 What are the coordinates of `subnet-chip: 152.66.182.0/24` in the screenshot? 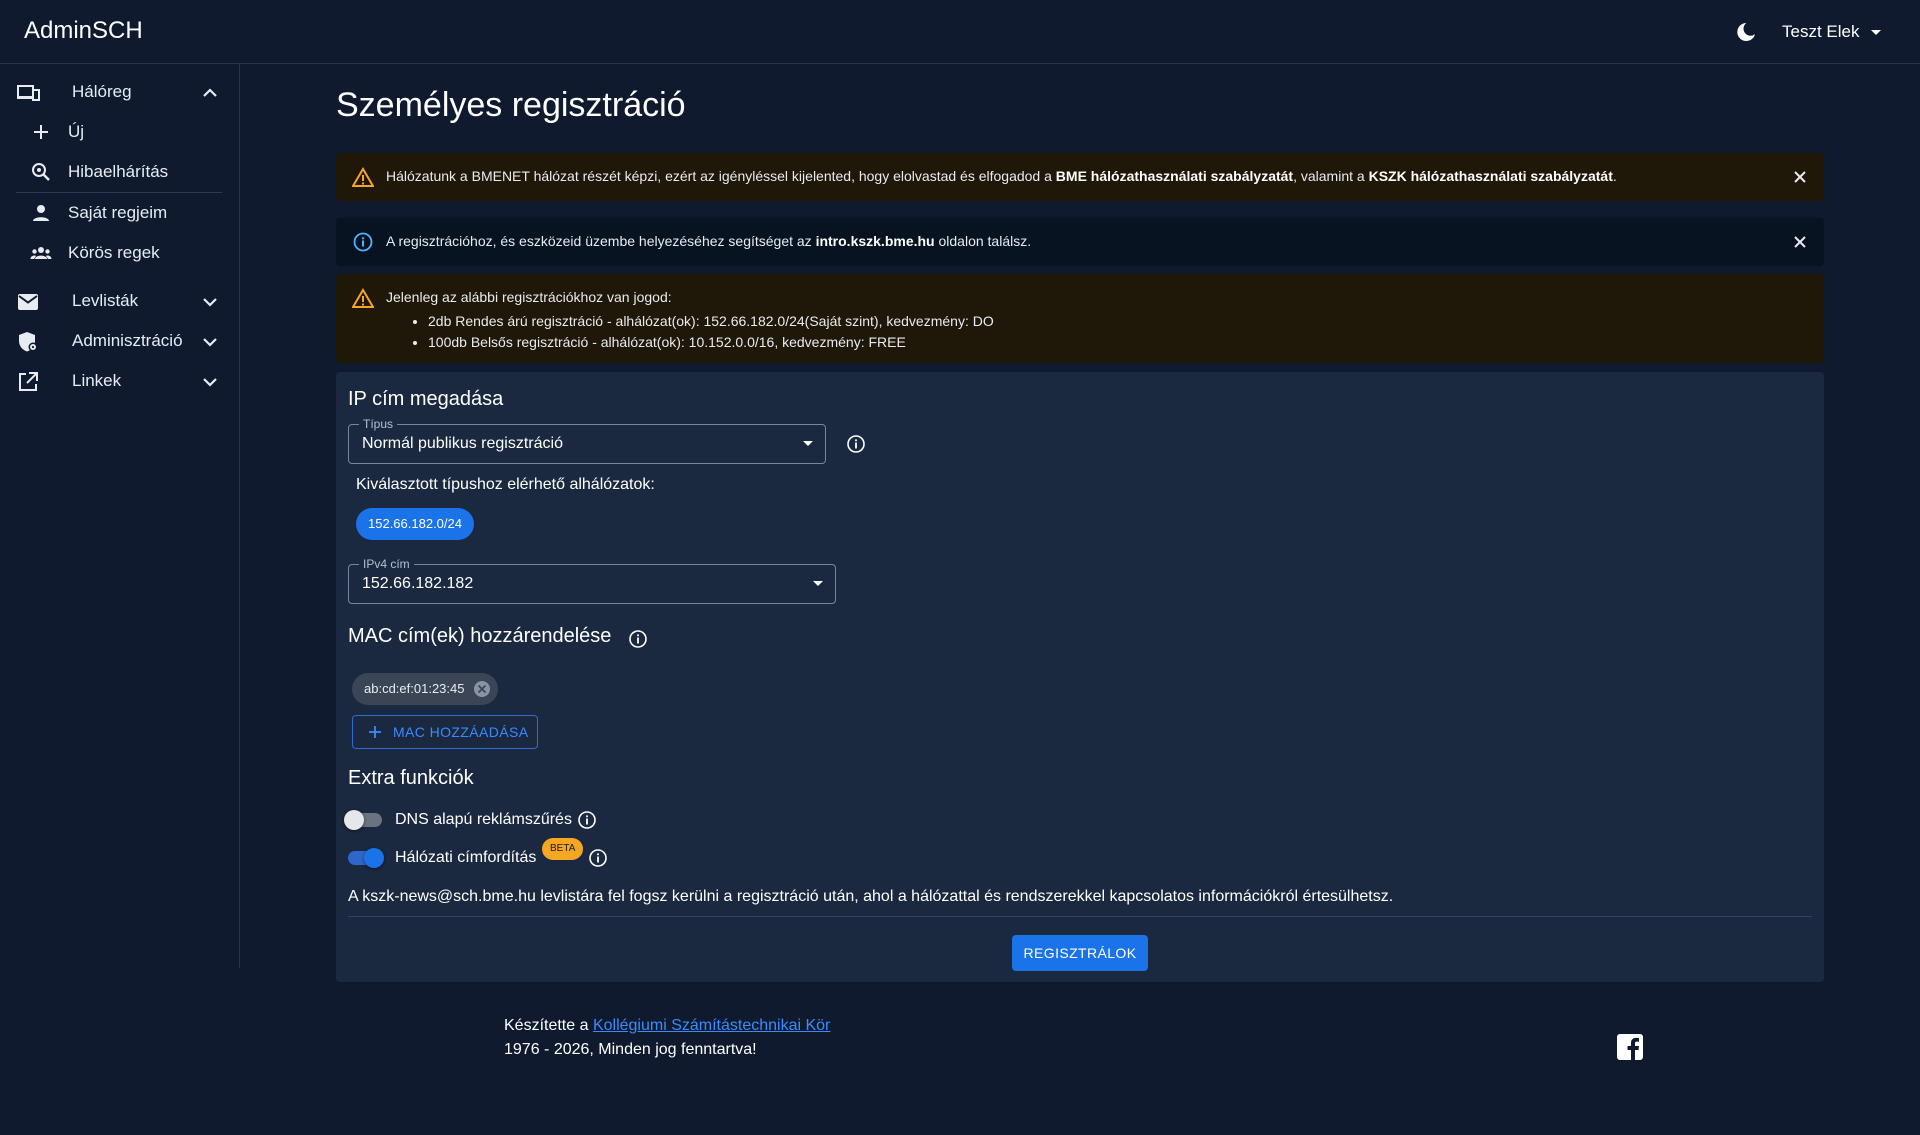 It's located at (415, 524).